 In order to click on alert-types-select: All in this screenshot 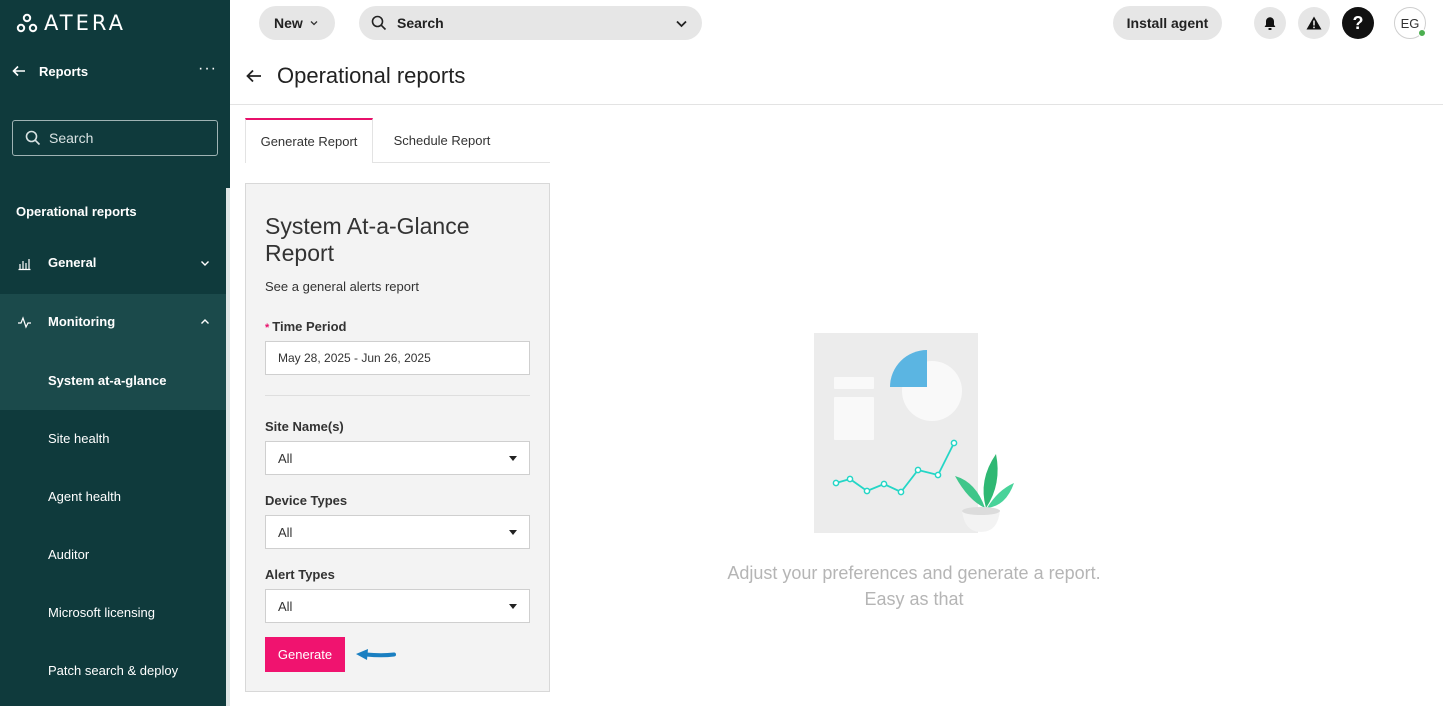, I will do `click(397, 606)`.